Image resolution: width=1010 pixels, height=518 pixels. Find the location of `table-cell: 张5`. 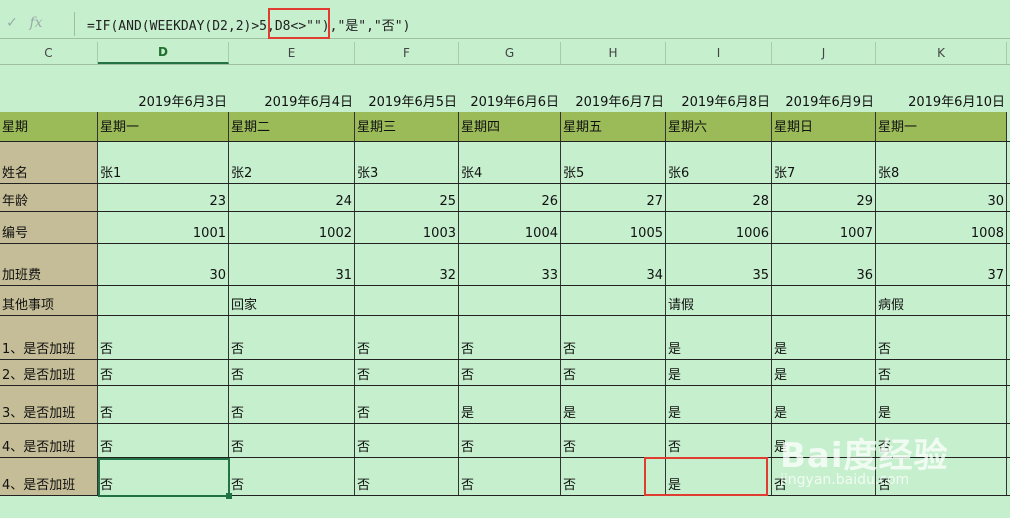

table-cell: 张5 is located at coordinates (613, 162).